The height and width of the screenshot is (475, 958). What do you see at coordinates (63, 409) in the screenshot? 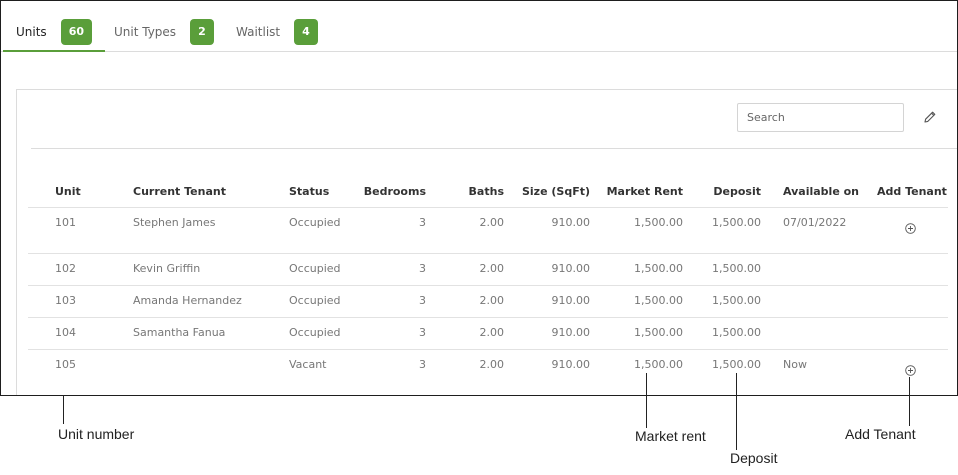
I see `callout-line-unit-number` at bounding box center [63, 409].